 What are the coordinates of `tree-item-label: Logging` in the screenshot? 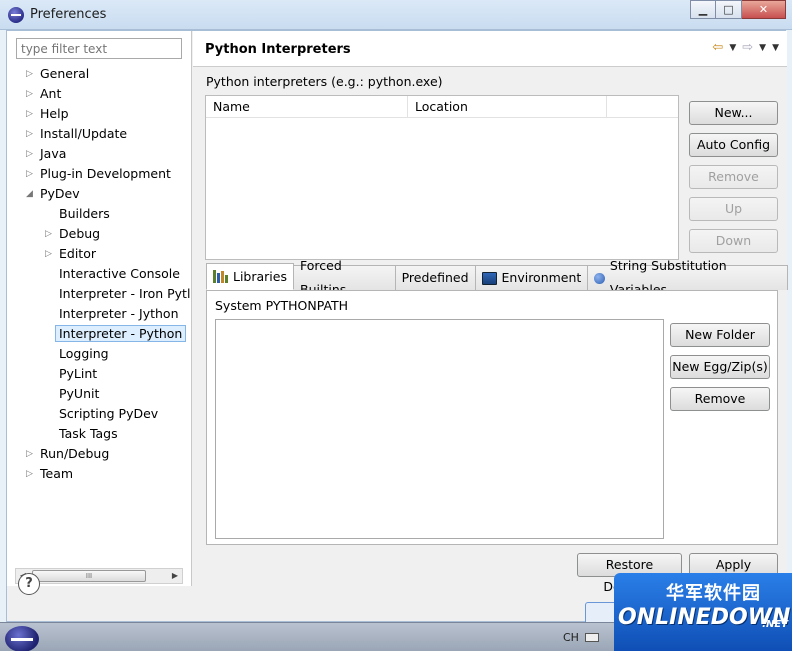 It's located at (84, 353).